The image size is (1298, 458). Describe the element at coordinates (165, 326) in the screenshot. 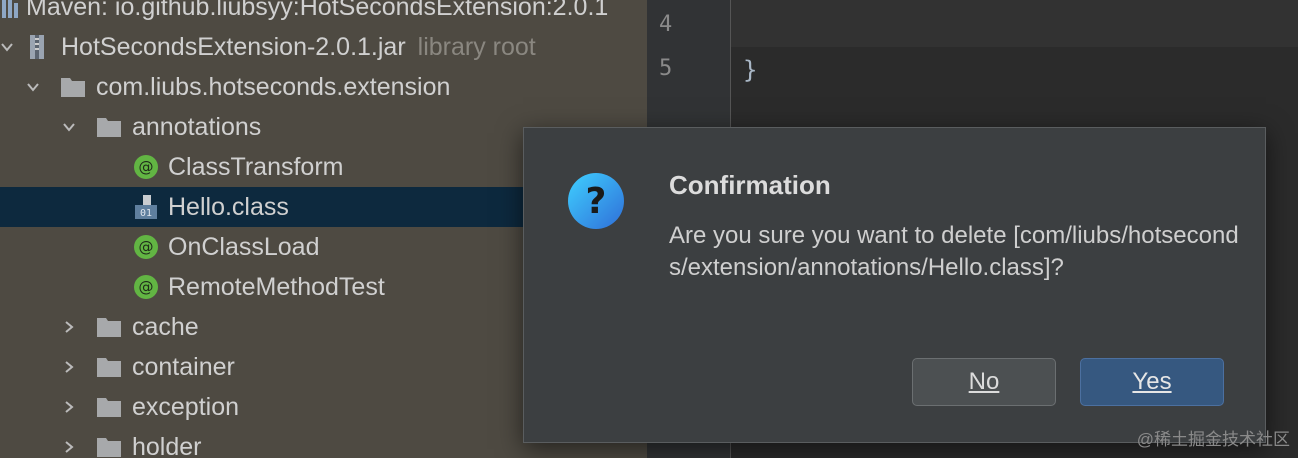

I see `tree-item-label: cache` at that location.